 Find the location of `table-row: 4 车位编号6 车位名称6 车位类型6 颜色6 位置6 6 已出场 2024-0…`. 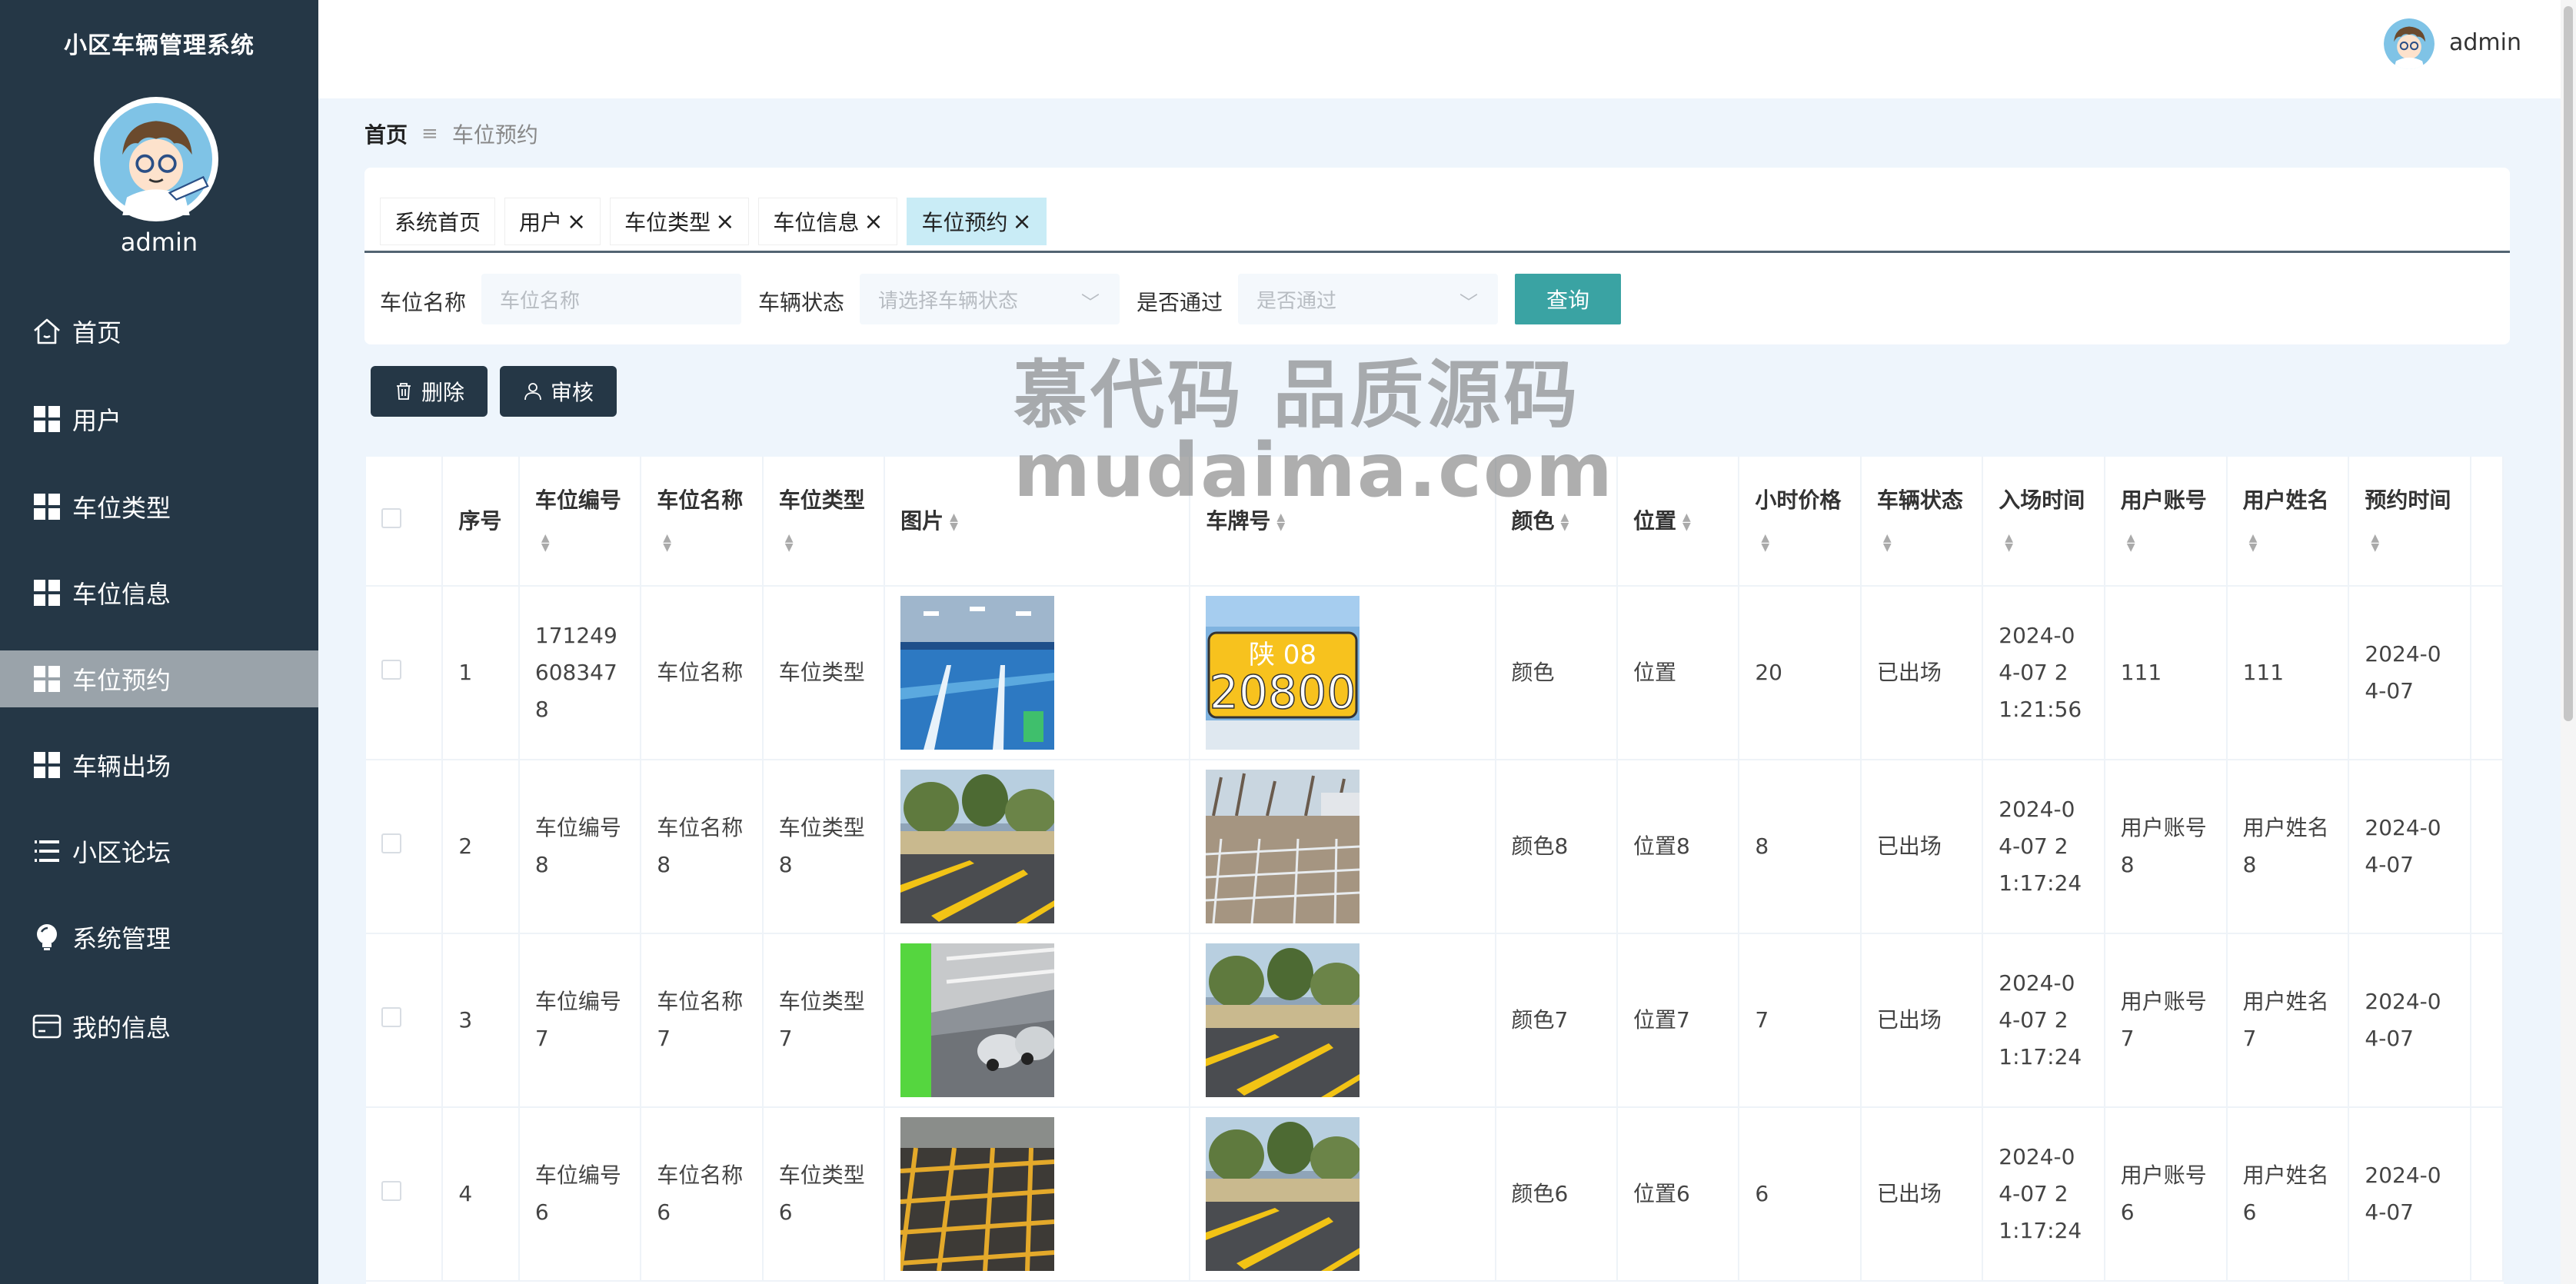

table-row: 4 车位编号6 车位名称6 车位类型6 颜色6 位置6 6 已出场 2024-0… is located at coordinates (1435, 1194).